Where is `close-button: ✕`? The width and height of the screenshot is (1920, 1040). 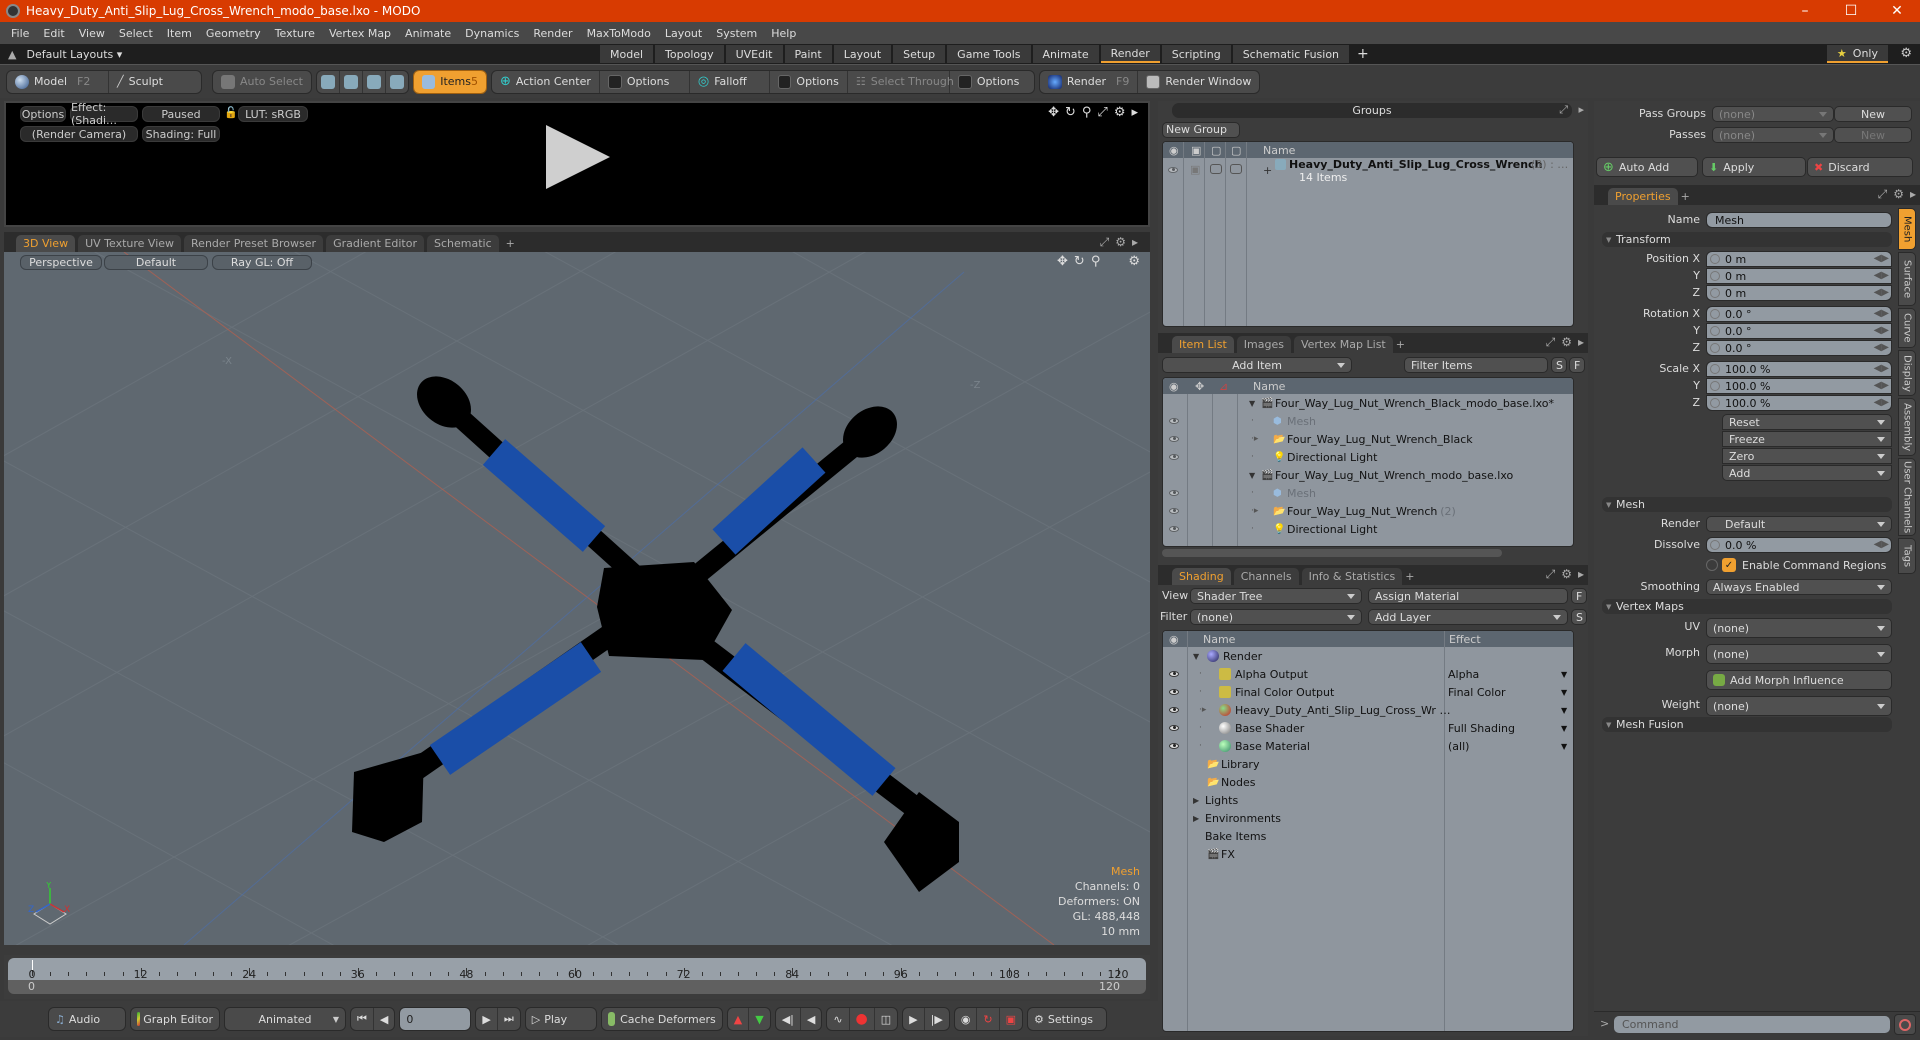 close-button: ✕ is located at coordinates (1897, 11).